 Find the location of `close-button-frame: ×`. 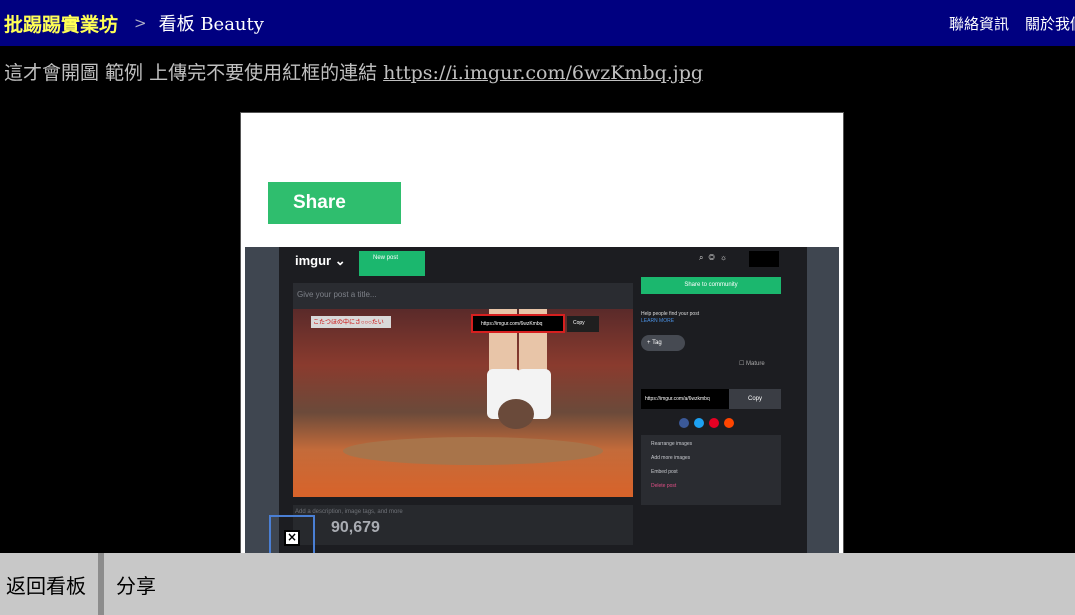

close-button-frame: × is located at coordinates (292, 535).